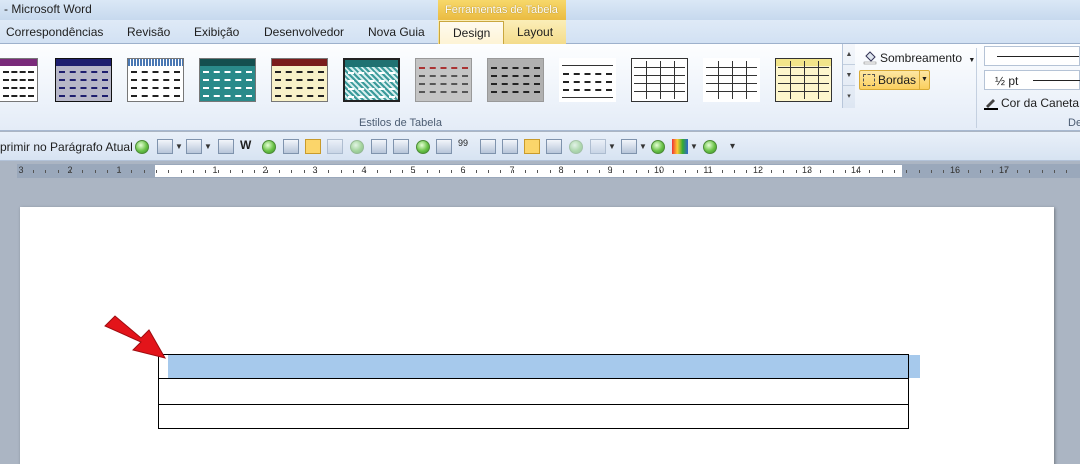 This screenshot has width=1080, height=464. What do you see at coordinates (897, 80) in the screenshot?
I see `borders-label: Bordas` at bounding box center [897, 80].